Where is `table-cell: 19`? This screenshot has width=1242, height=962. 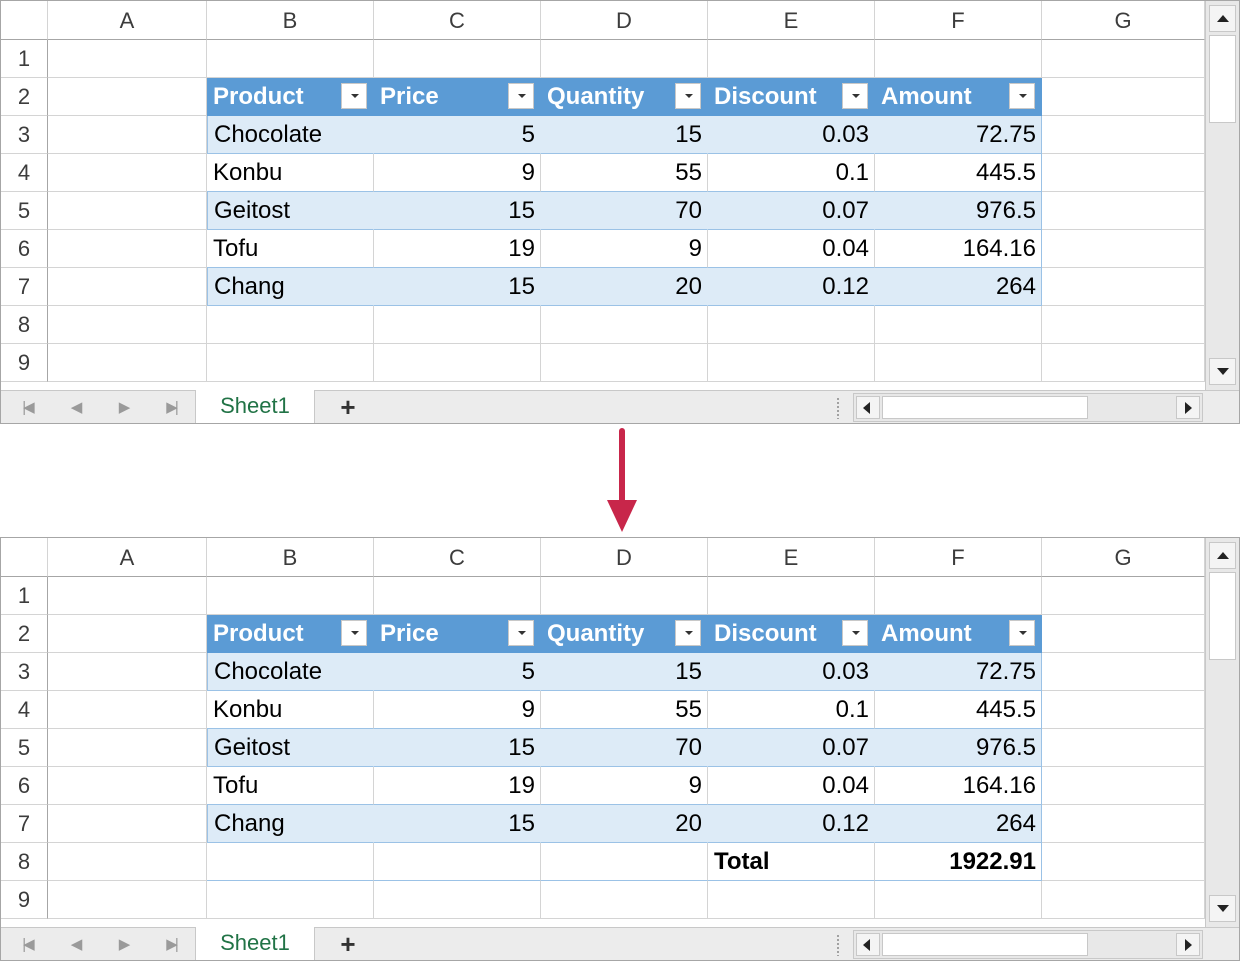 table-cell: 19 is located at coordinates (457, 249).